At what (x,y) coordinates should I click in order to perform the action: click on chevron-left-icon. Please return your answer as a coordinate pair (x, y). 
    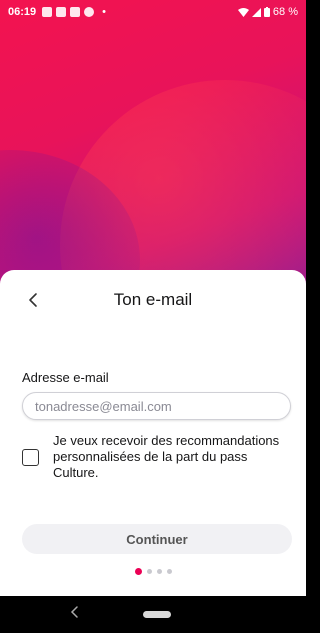
    Looking at the image, I should click on (74, 612).